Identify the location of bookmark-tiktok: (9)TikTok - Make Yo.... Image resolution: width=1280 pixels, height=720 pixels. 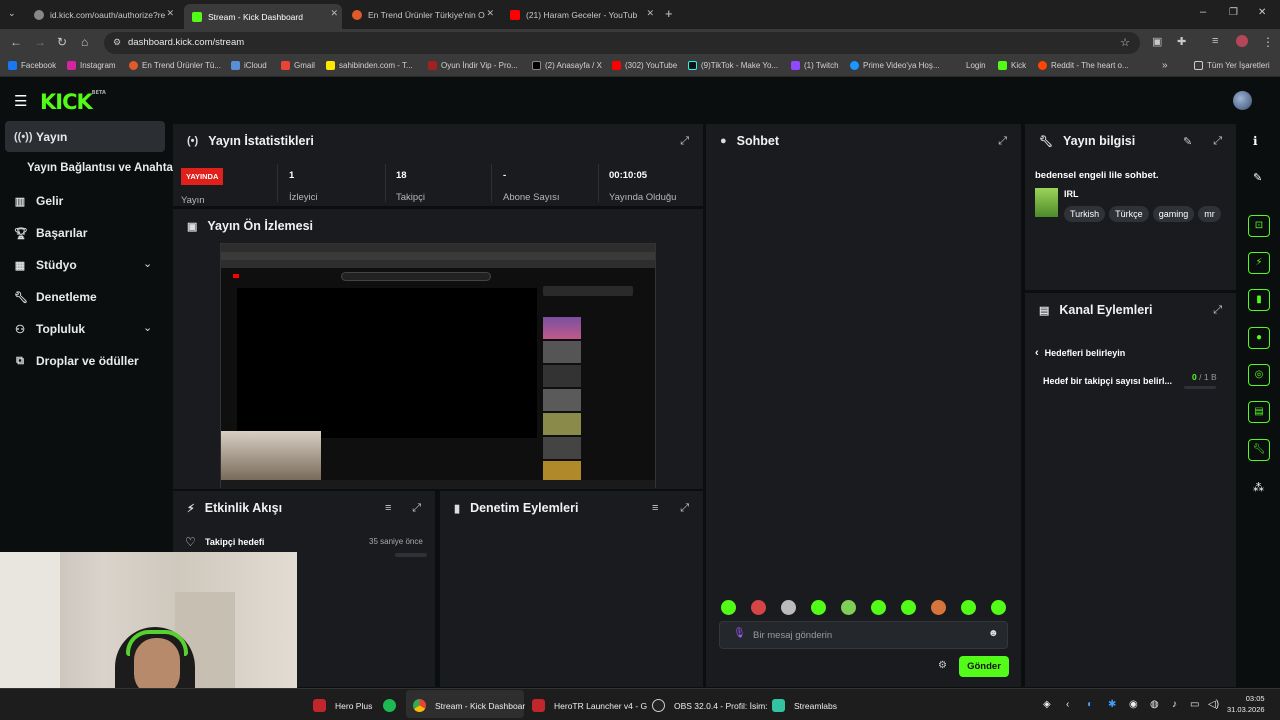
(733, 65).